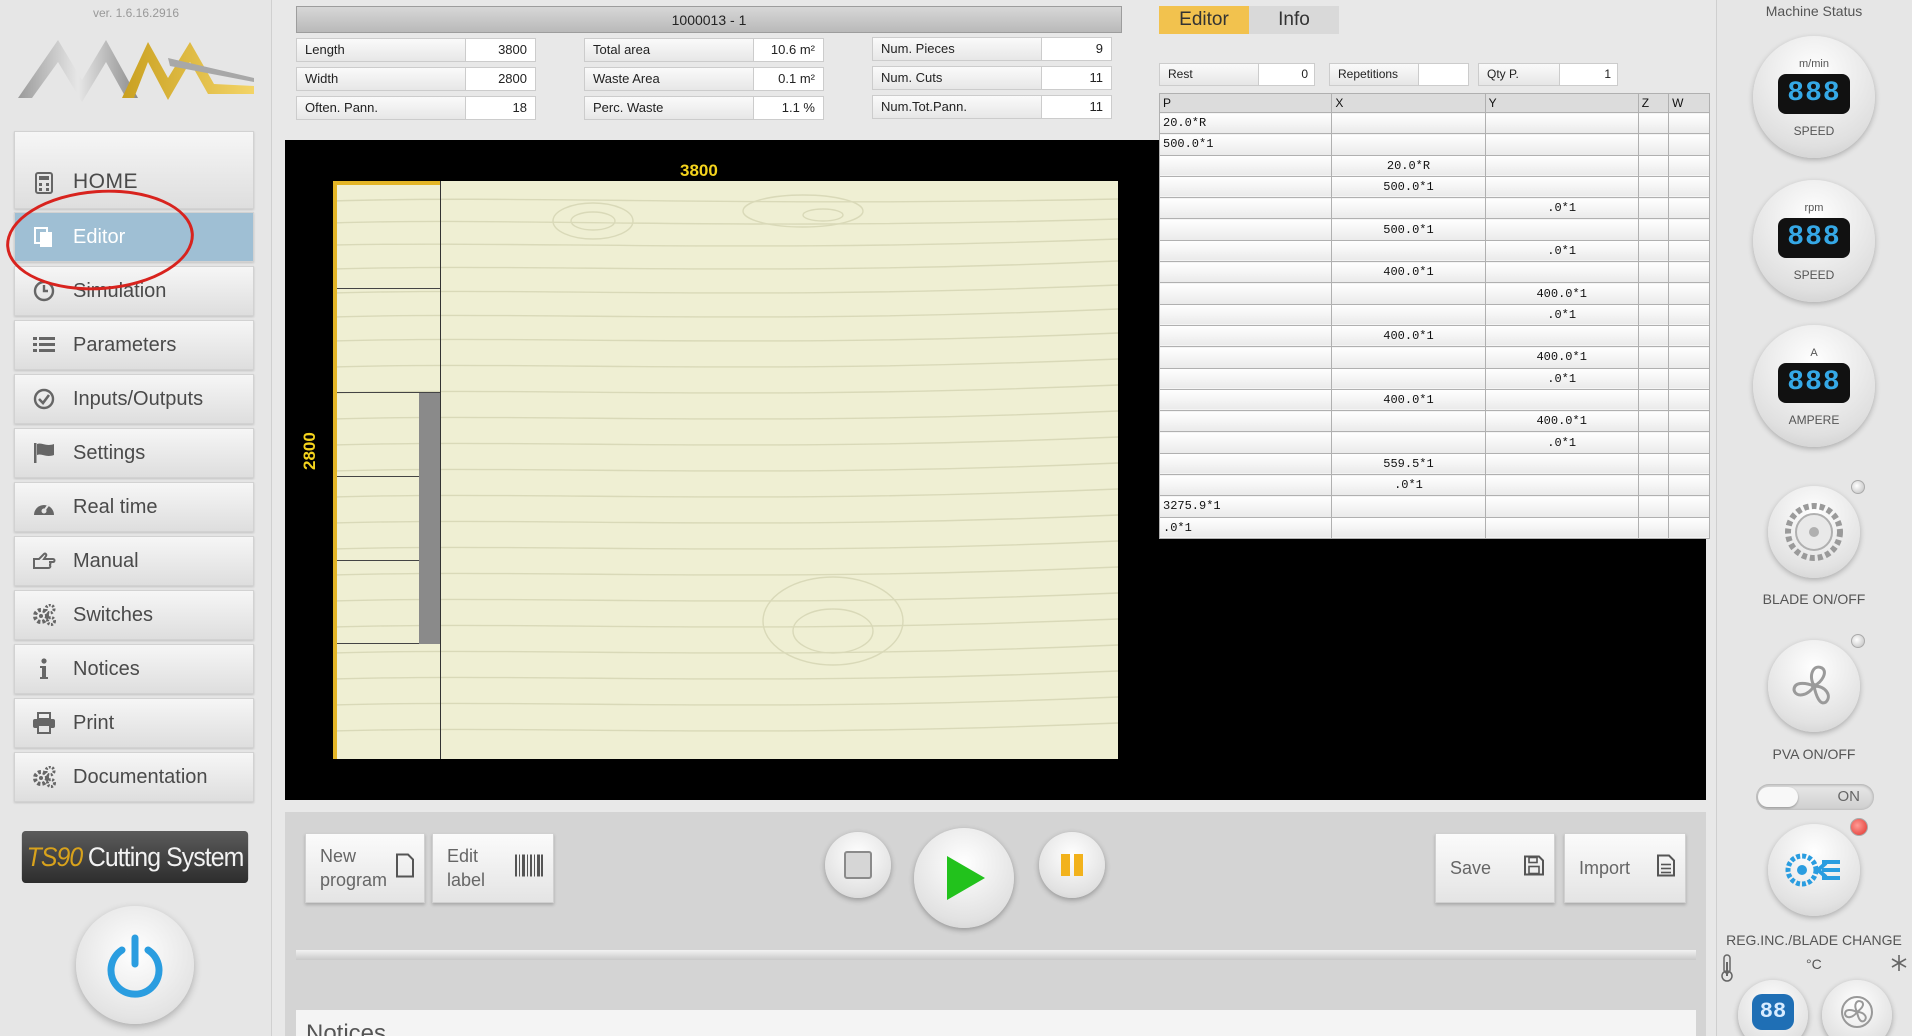  I want to click on table-cell: 559.5*1, so click(1408, 464).